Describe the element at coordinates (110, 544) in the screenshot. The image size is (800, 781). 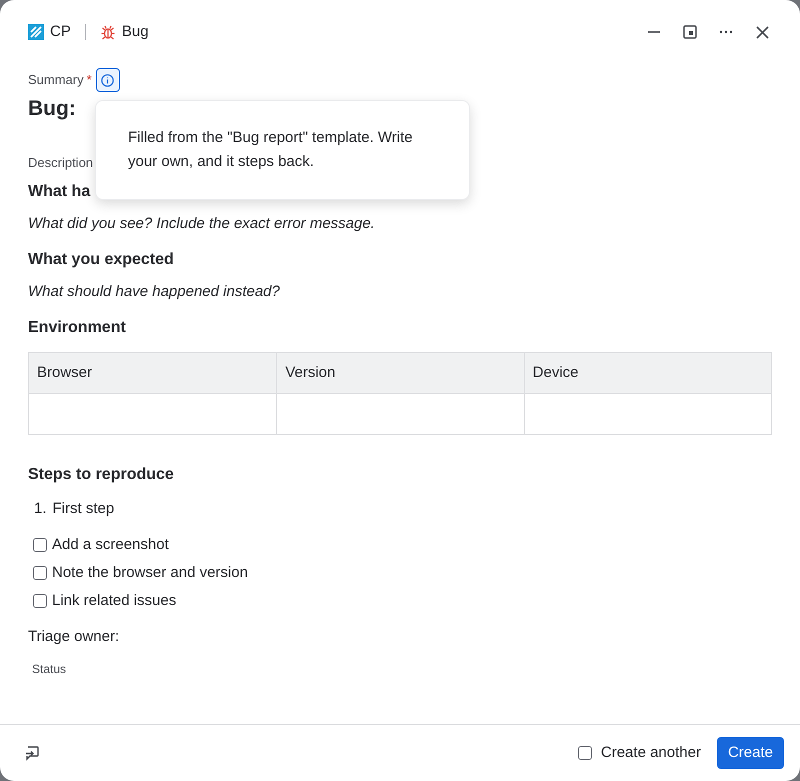
I see `checklist-item-text: Add a screenshot` at that location.